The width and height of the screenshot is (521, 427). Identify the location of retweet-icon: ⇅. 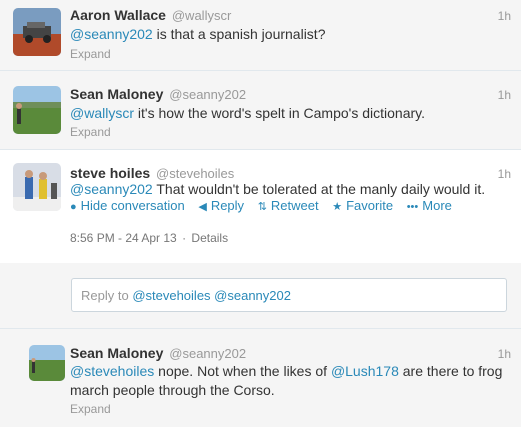
(262, 207).